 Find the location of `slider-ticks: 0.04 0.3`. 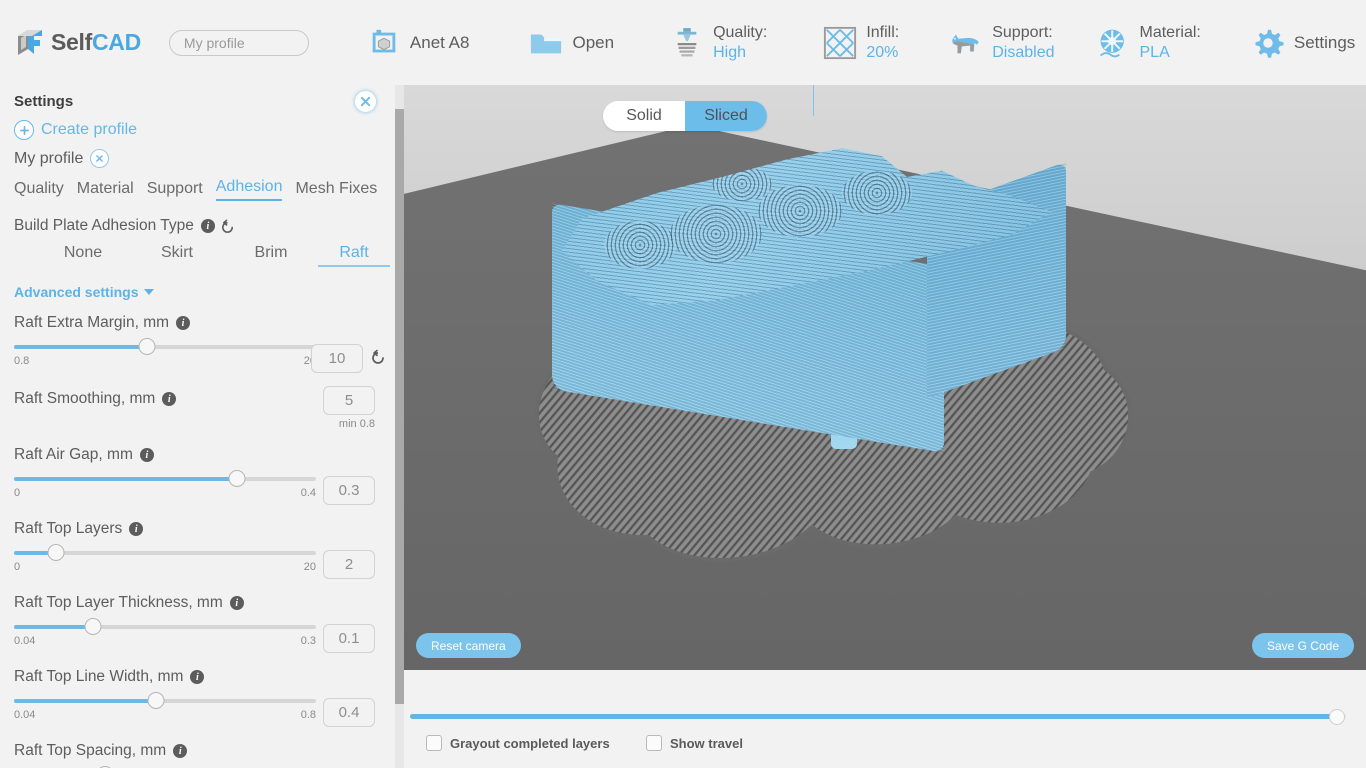

slider-ticks: 0.04 0.3 is located at coordinates (165, 641).